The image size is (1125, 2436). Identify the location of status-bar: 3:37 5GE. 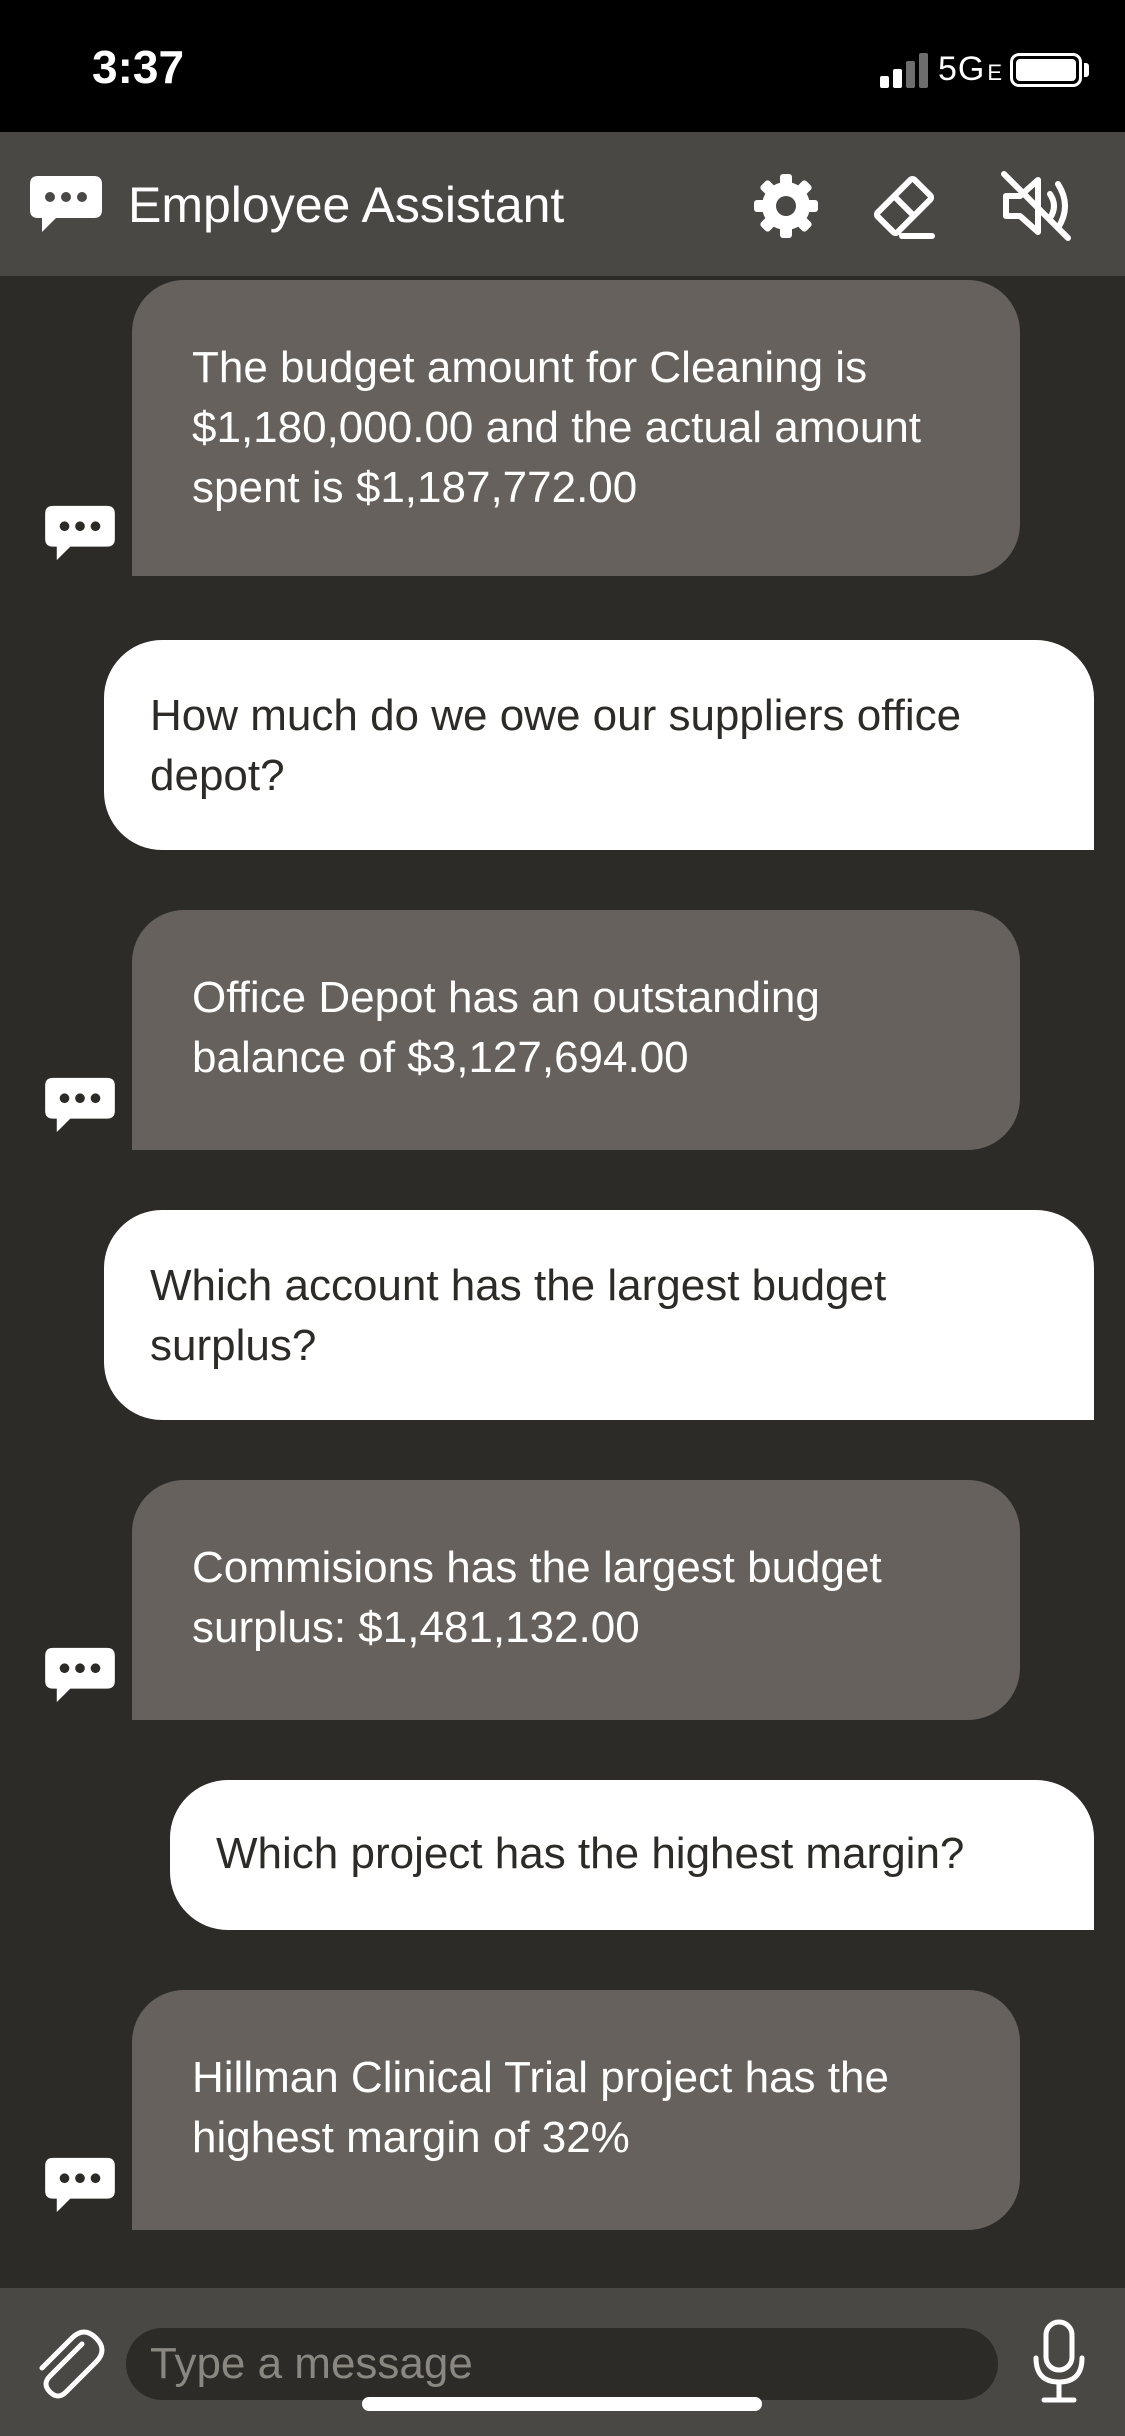
(562, 66).